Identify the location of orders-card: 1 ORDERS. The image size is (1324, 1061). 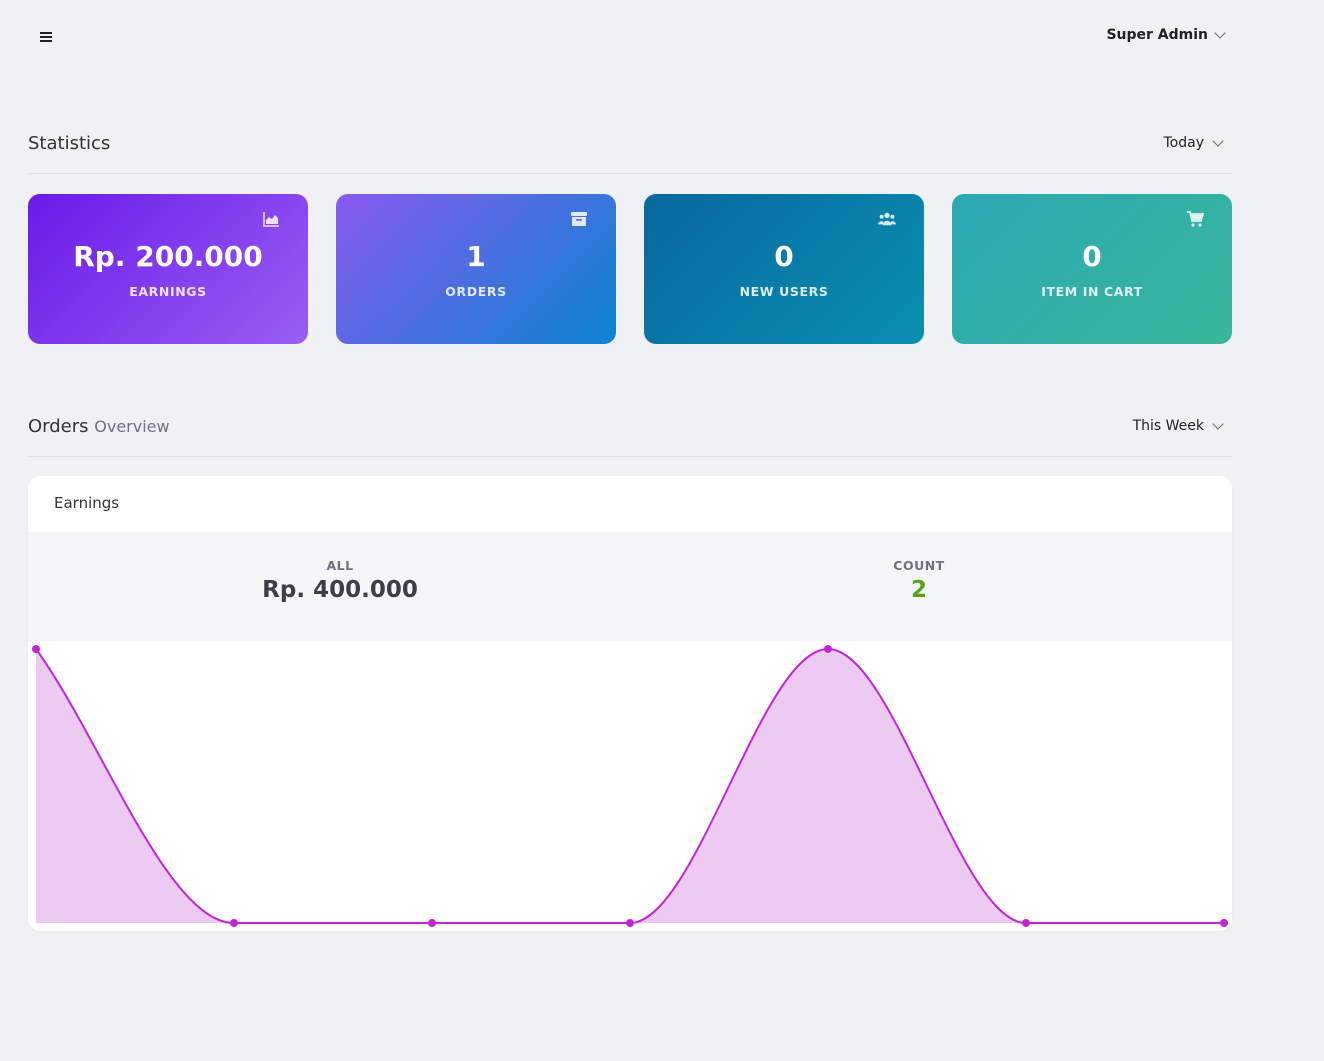
(476, 269).